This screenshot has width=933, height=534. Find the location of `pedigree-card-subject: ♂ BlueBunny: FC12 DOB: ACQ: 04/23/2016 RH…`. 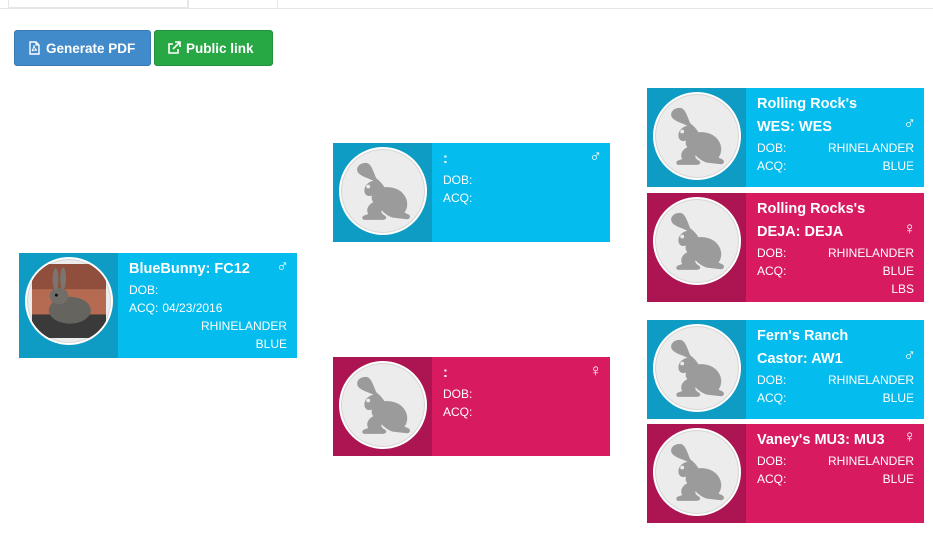

pedigree-card-subject: ♂ BlueBunny: FC12 DOB: ACQ: 04/23/2016 RH… is located at coordinates (158, 305).